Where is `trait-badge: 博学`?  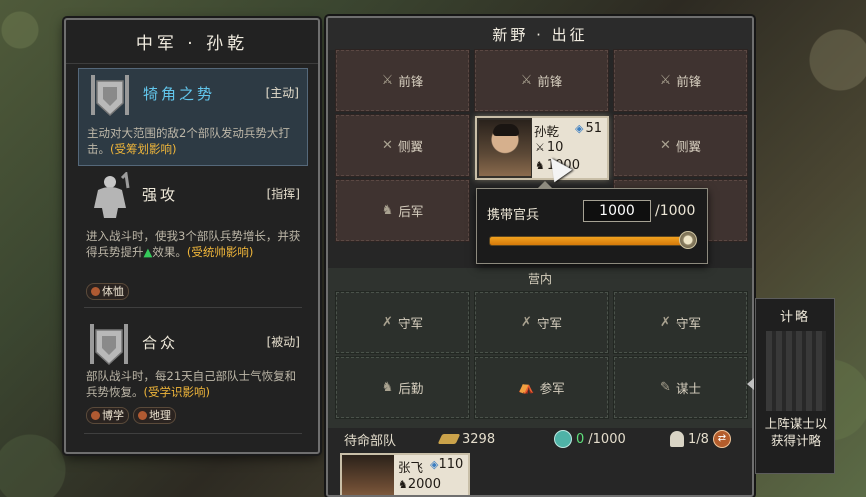
trait-badge: 博学 is located at coordinates (107, 415).